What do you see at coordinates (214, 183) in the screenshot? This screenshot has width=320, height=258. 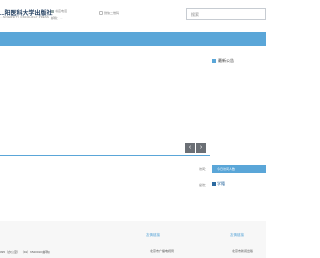 I see `link-icon` at bounding box center [214, 183].